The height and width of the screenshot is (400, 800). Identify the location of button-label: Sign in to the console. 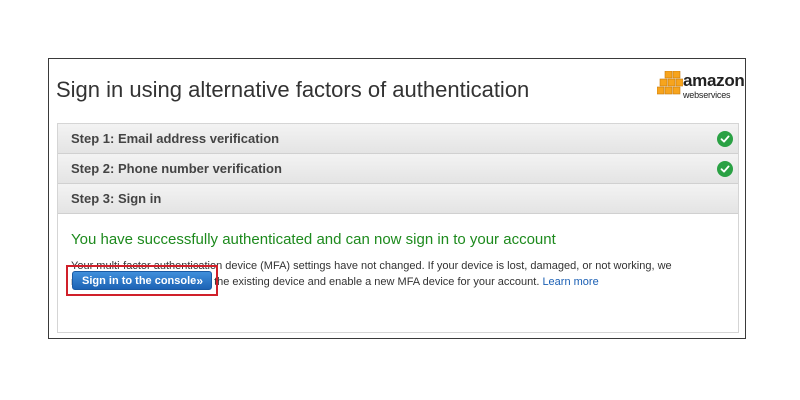
(139, 281).